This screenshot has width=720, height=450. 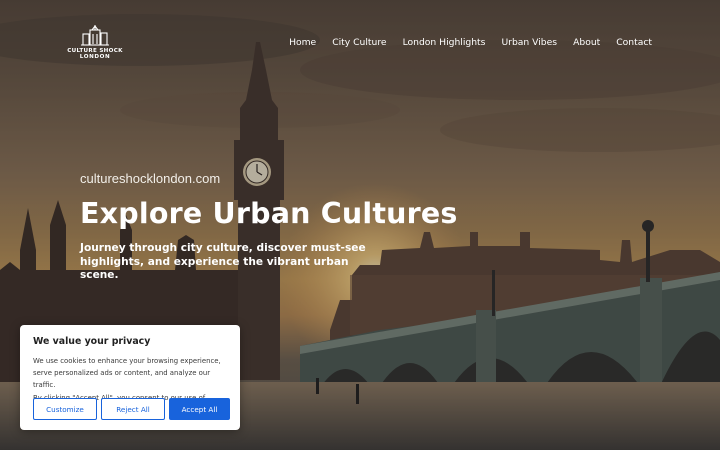 I want to click on cookie-title: We value your privacy, so click(x=92, y=341).